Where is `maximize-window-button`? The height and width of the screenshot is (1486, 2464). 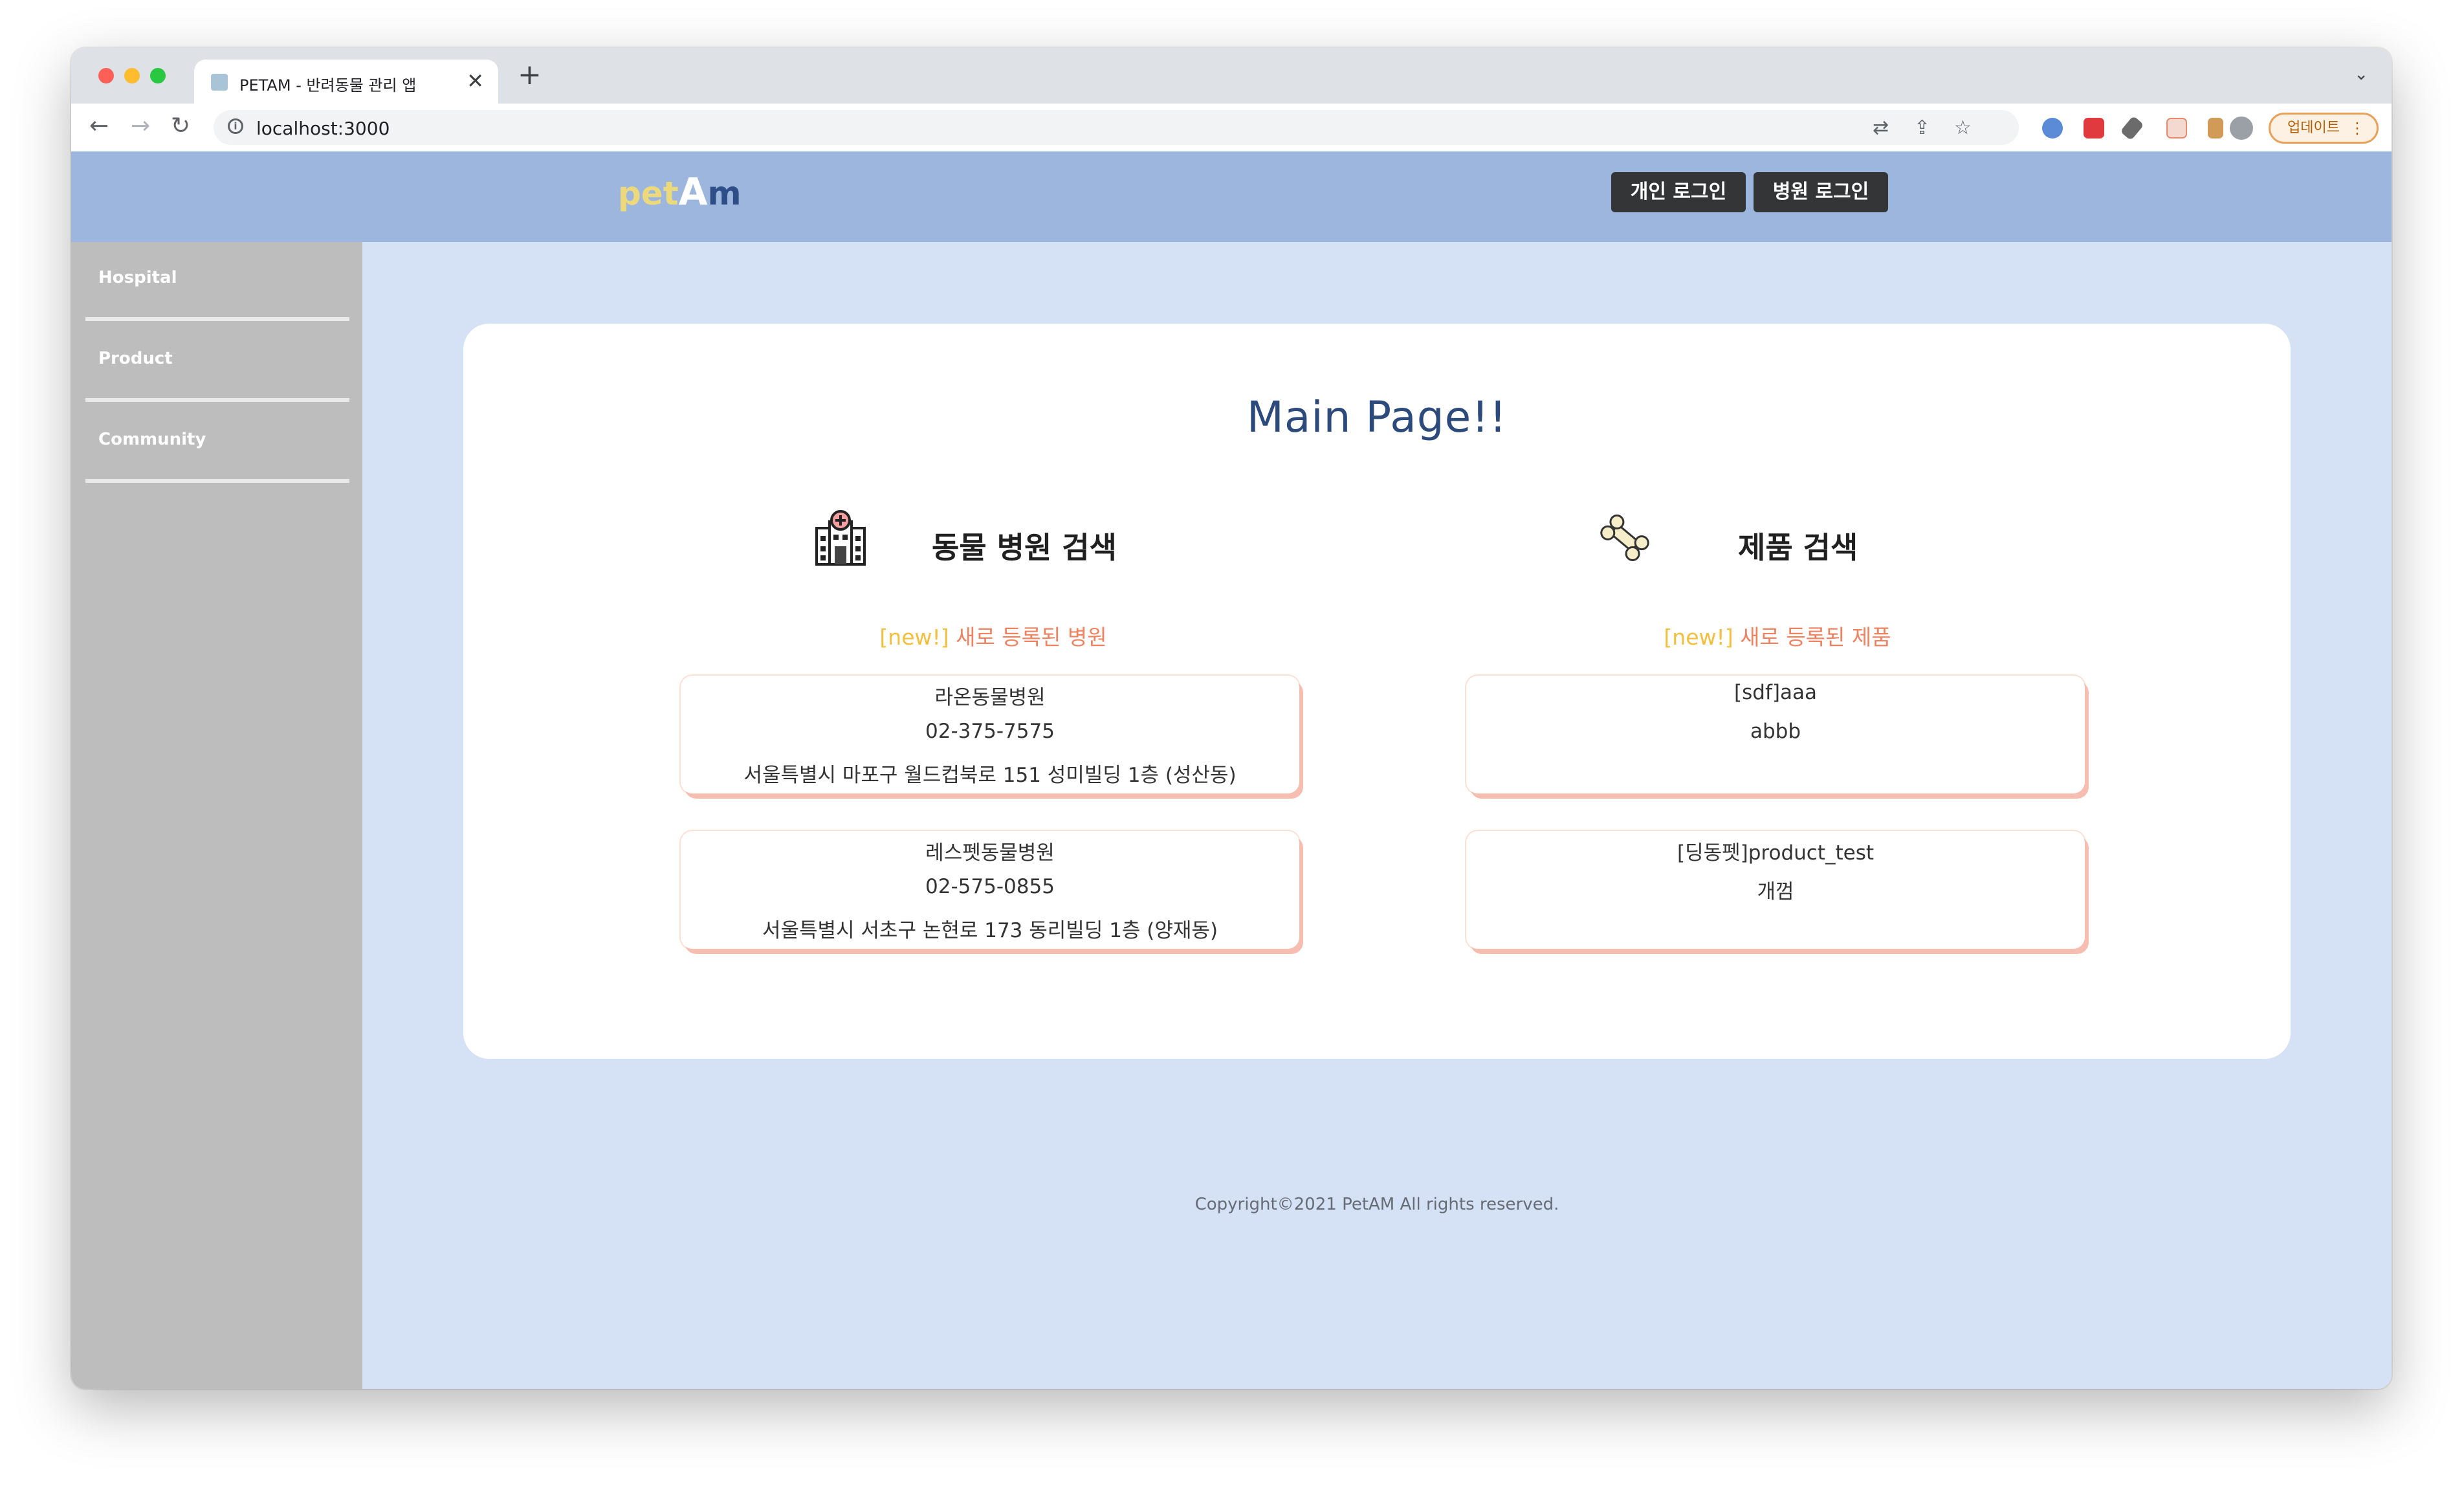 maximize-window-button is located at coordinates (158, 75).